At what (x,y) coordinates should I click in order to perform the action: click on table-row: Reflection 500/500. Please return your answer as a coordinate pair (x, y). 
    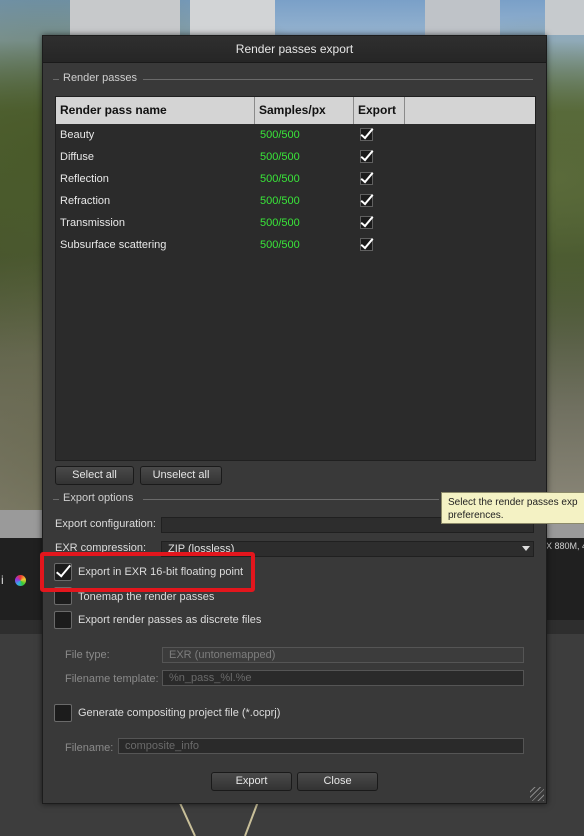
    Looking at the image, I should click on (295, 179).